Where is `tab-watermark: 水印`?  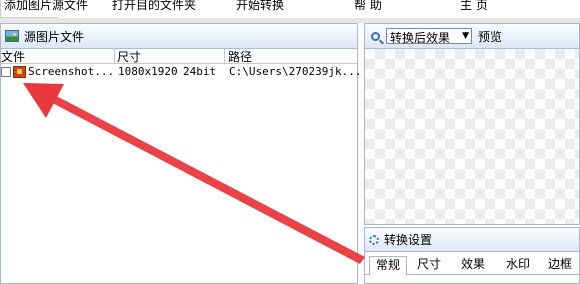
tab-watermark: 水印 is located at coordinates (518, 265).